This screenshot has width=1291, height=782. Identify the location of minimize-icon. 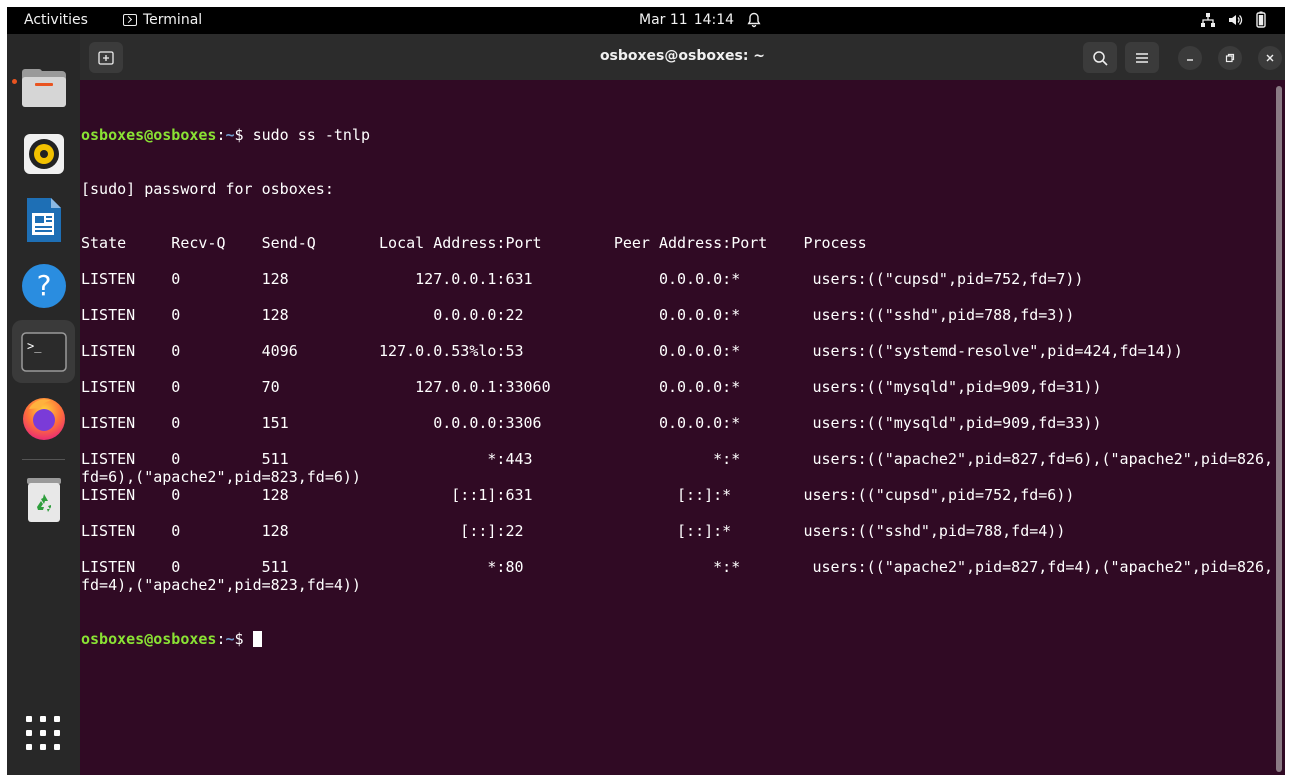
(1190, 60).